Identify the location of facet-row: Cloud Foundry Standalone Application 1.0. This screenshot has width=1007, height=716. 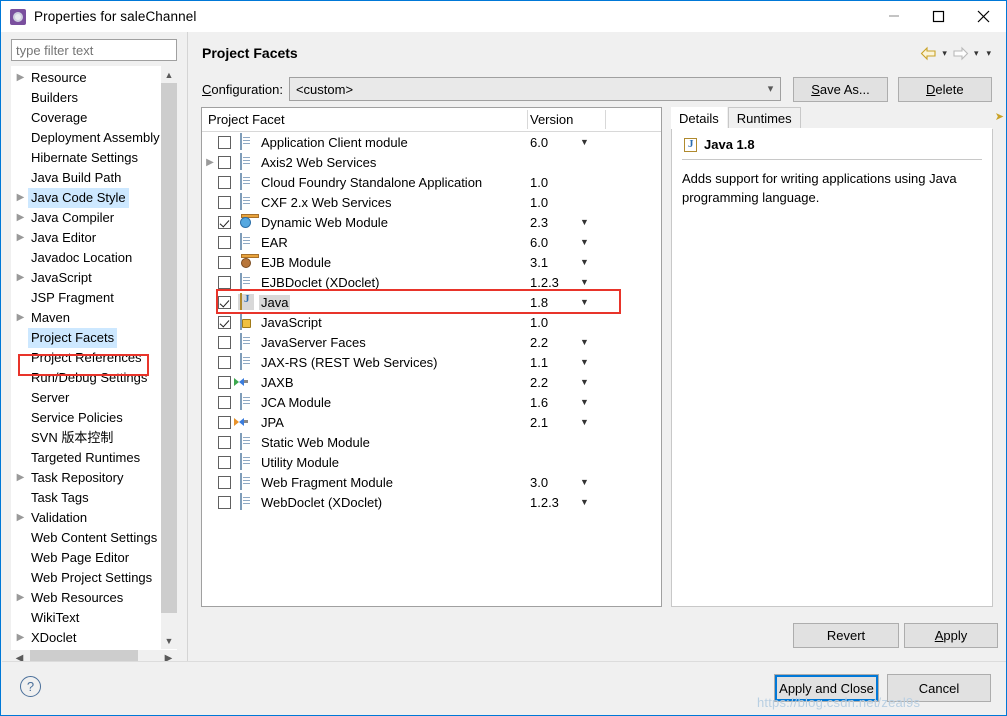
(431, 182).